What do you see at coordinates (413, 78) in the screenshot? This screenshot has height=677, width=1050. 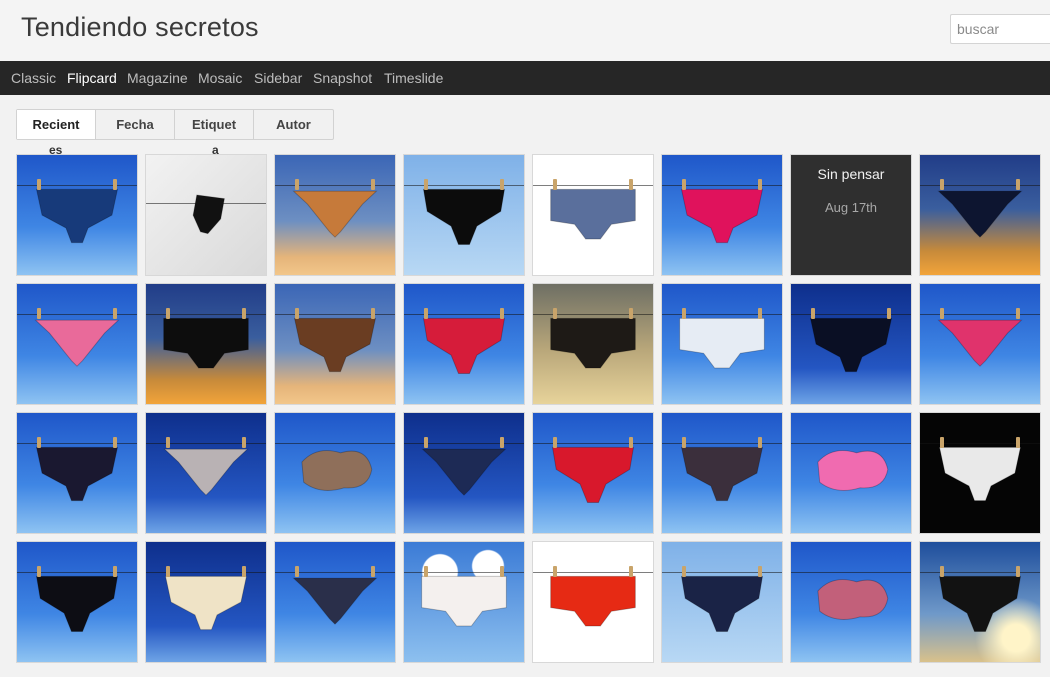 I see `nav-item-timeslide: Timeslide` at bounding box center [413, 78].